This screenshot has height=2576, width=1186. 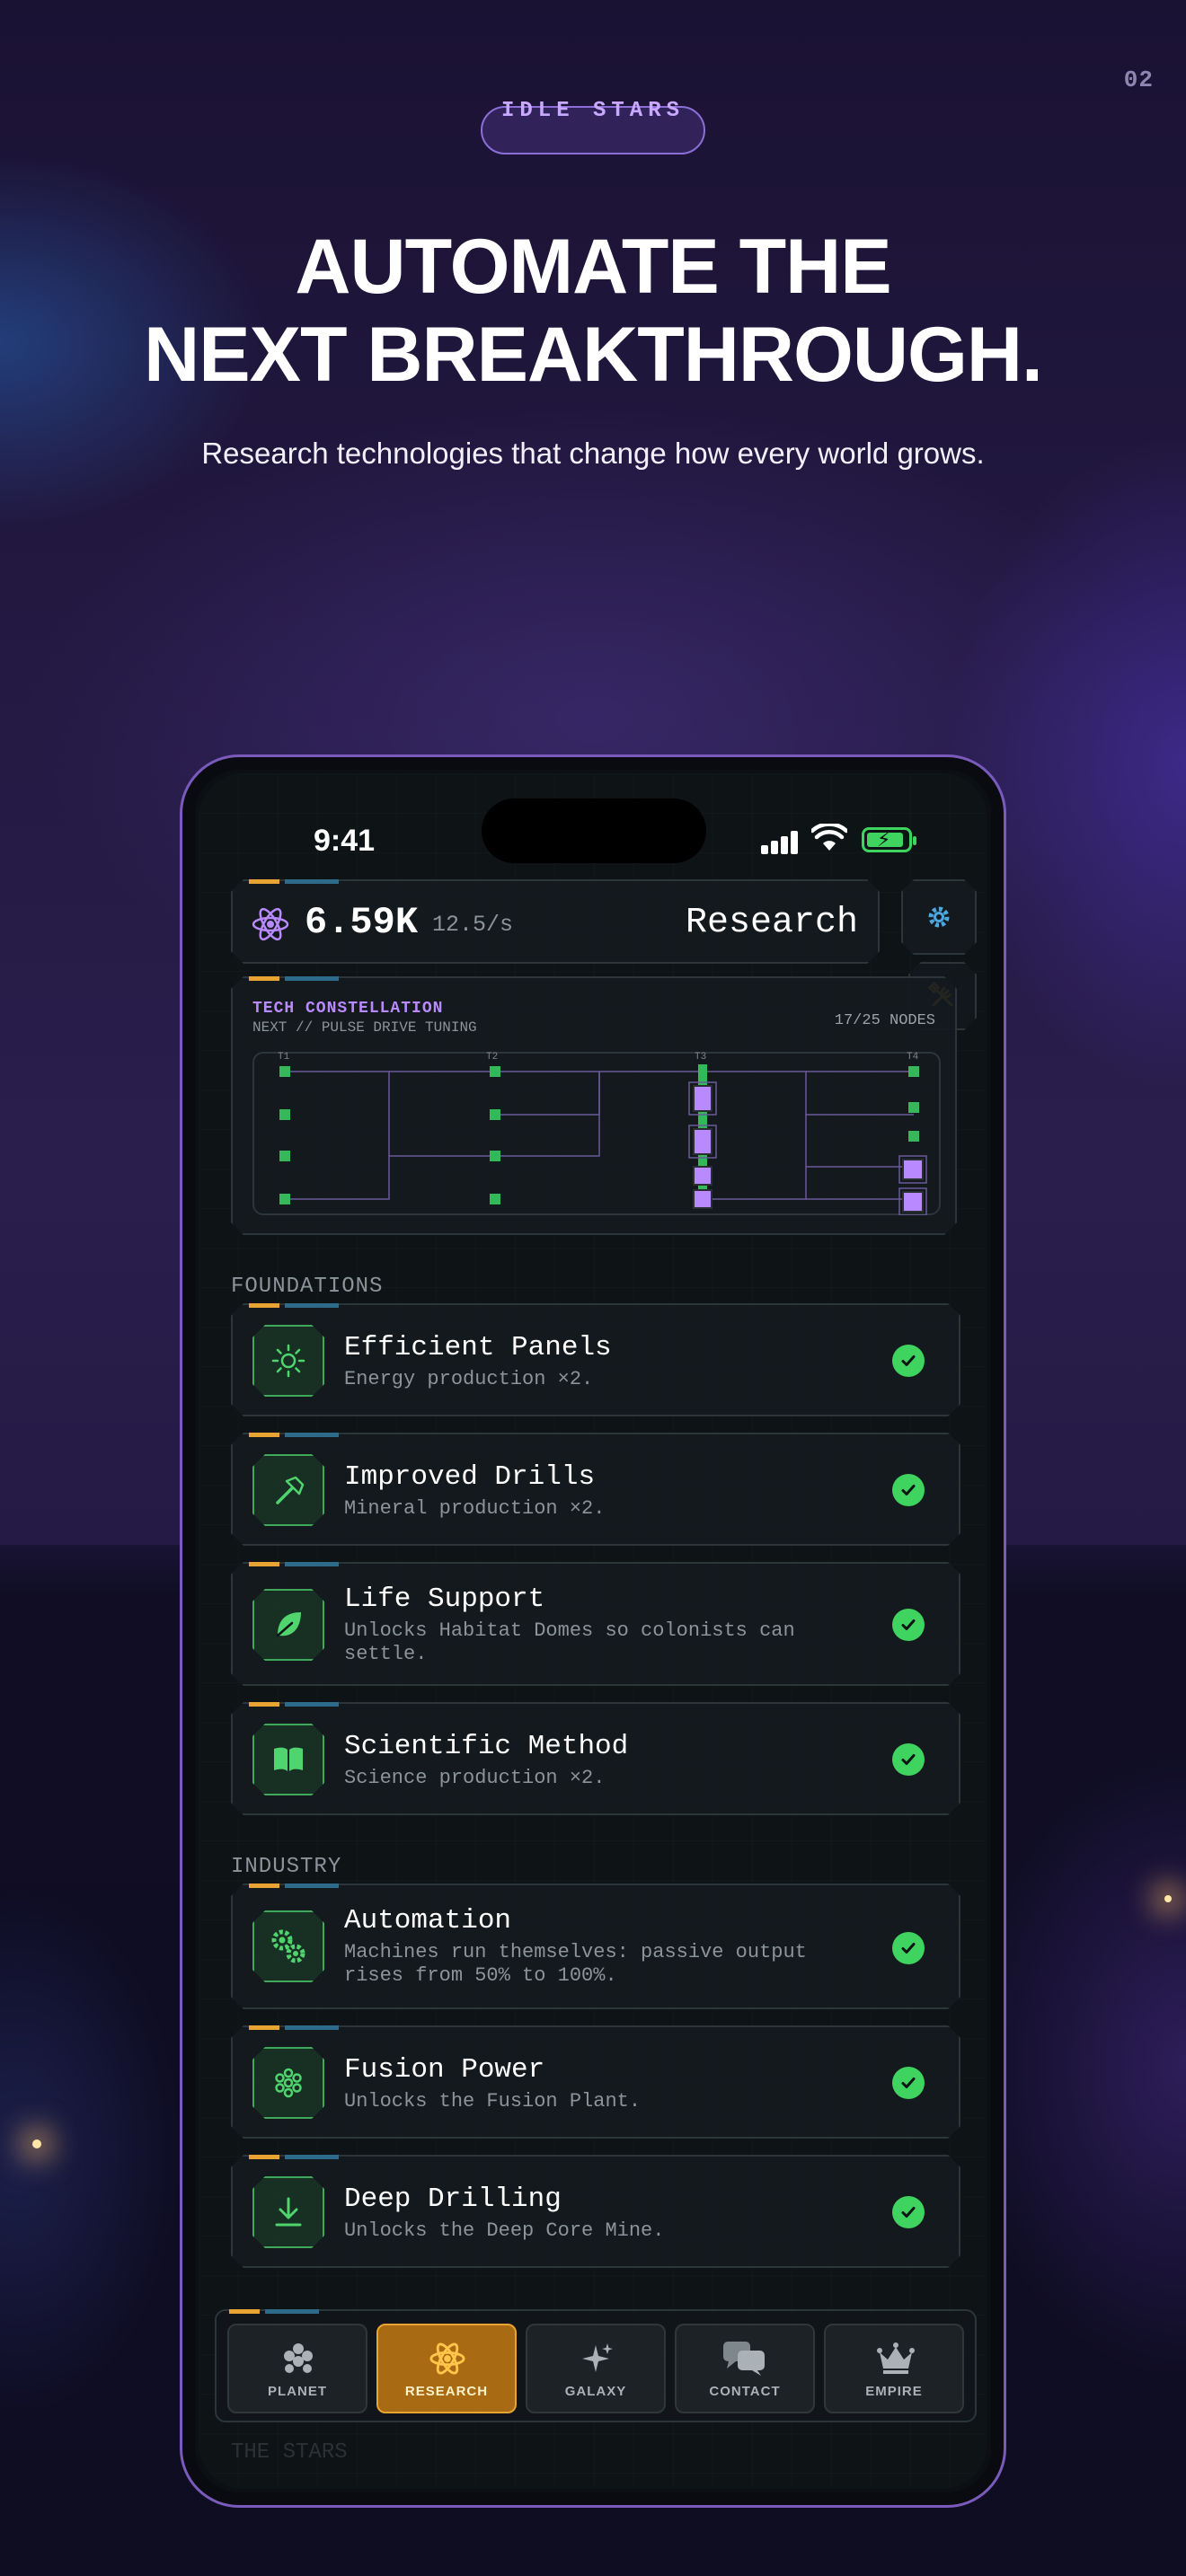 What do you see at coordinates (473, 925) in the screenshot?
I see `research-rate: 12.5/s` at bounding box center [473, 925].